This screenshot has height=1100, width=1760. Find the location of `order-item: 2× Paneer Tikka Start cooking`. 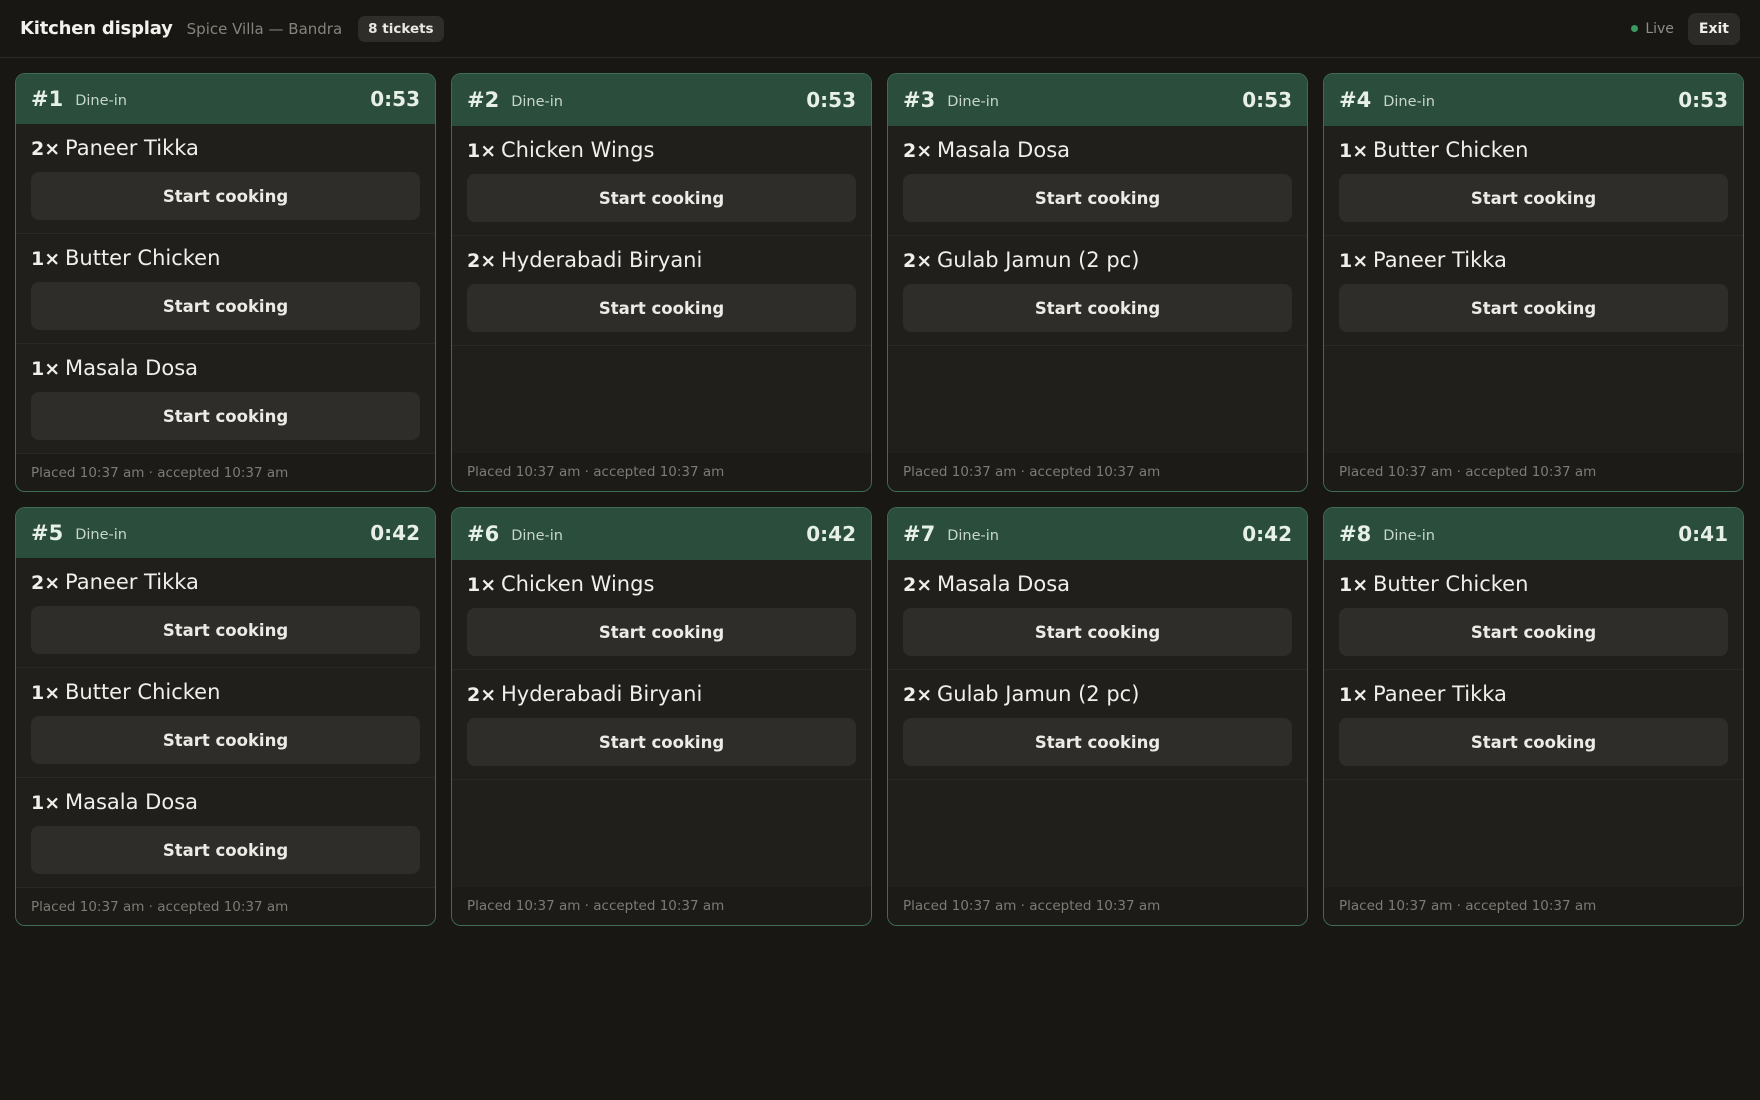

order-item: 2× Paneer Tikka Start cooking is located at coordinates (225, 613).